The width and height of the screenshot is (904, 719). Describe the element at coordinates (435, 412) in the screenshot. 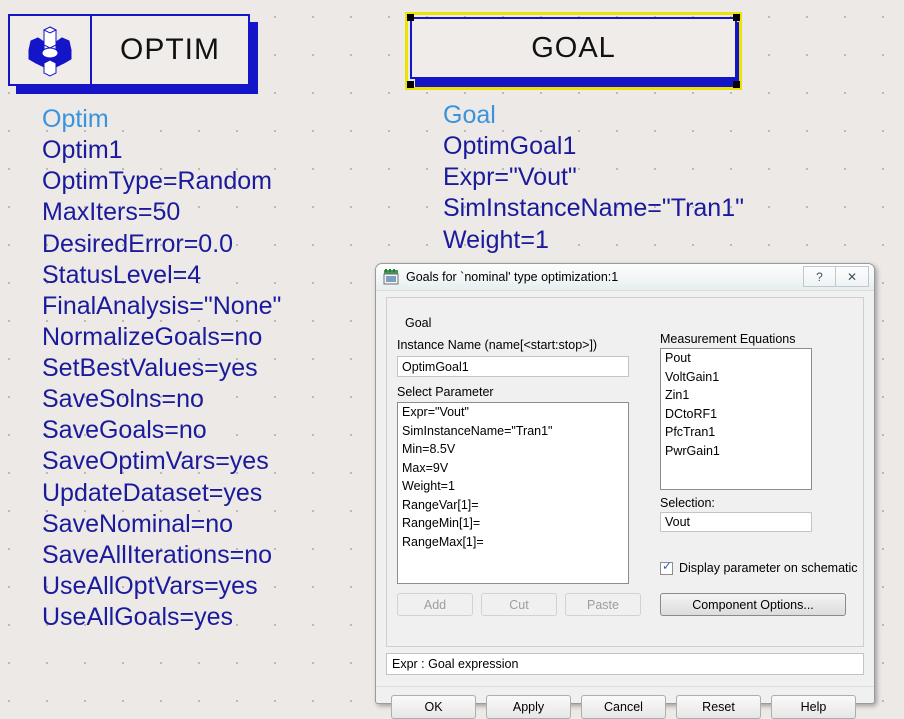

I see `list-item-label: Expr="Vout"` at that location.